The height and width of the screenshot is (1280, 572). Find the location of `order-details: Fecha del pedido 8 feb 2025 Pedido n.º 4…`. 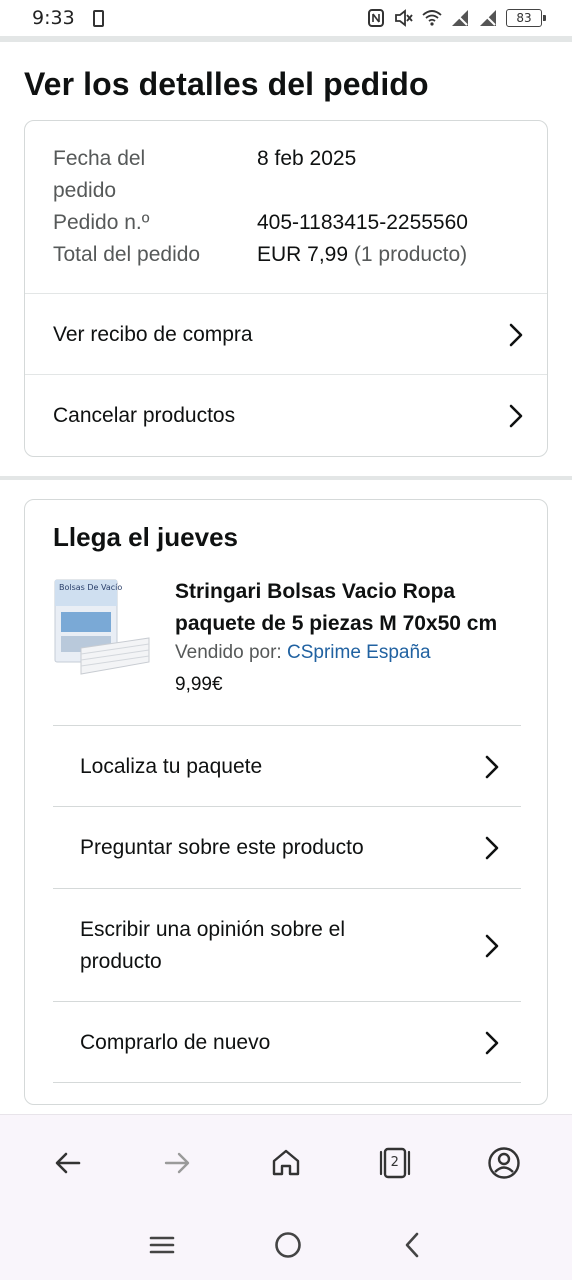

order-details: Fecha del pedido 8 feb 2025 Pedido n.º 4… is located at coordinates (288, 207).